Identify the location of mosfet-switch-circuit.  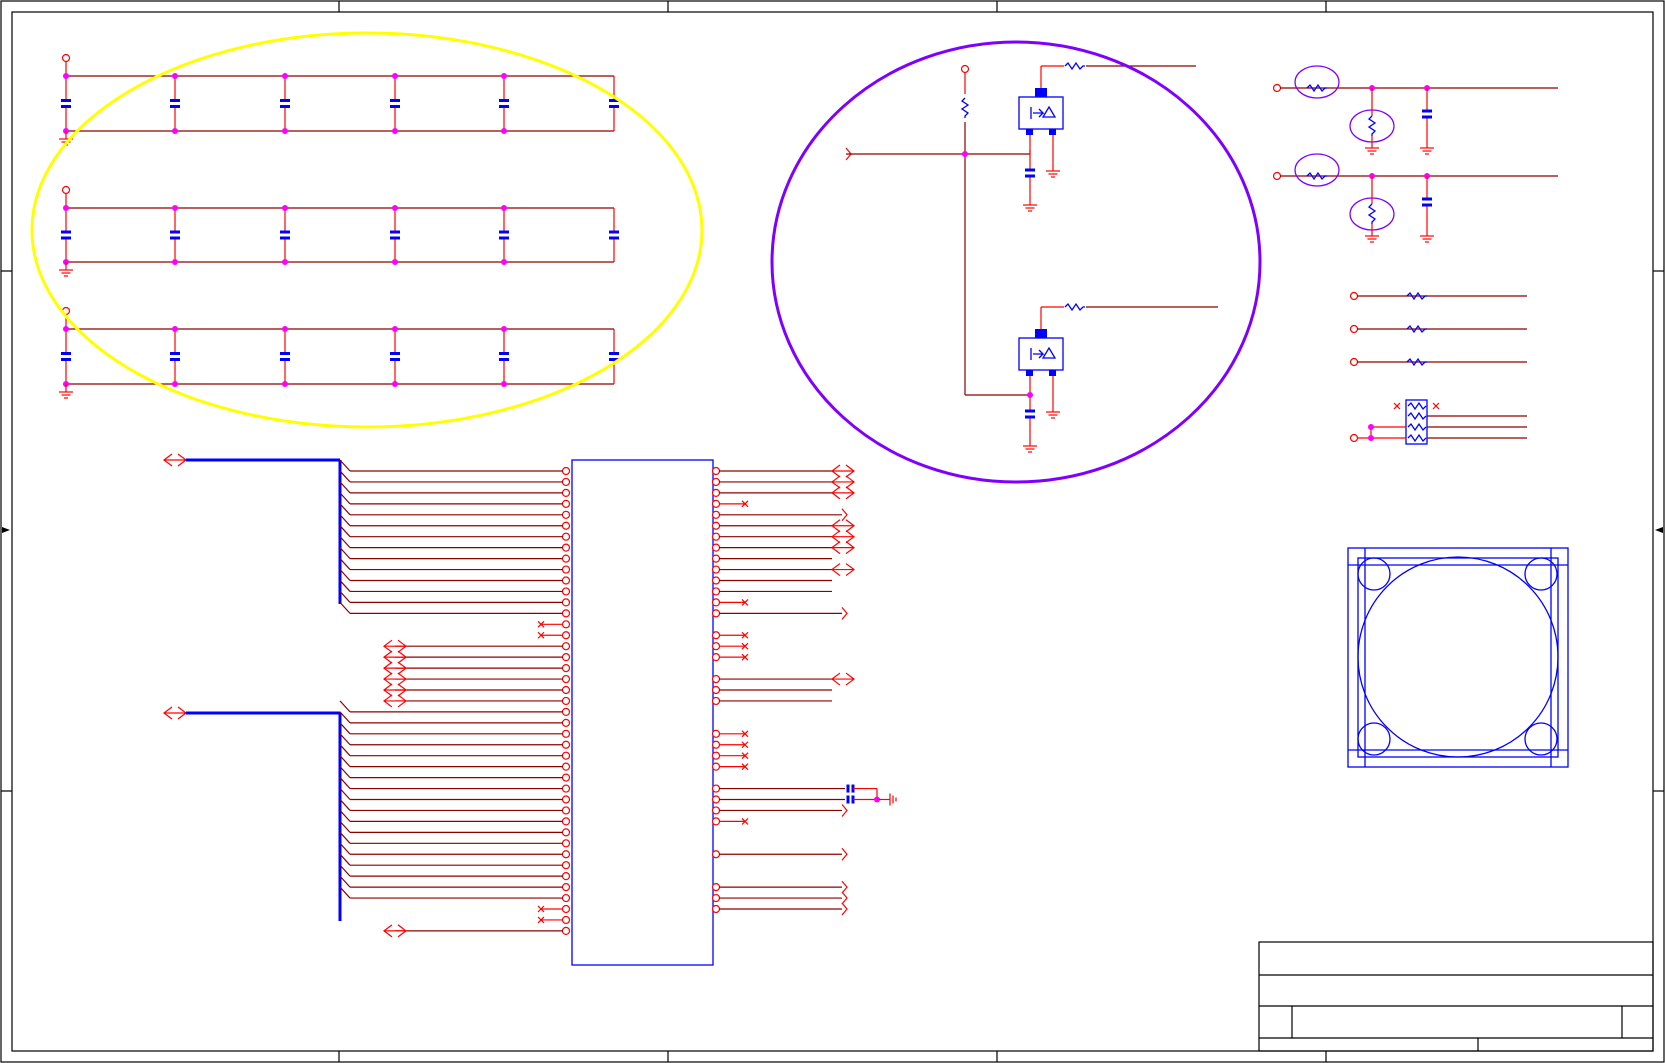
(1031, 257).